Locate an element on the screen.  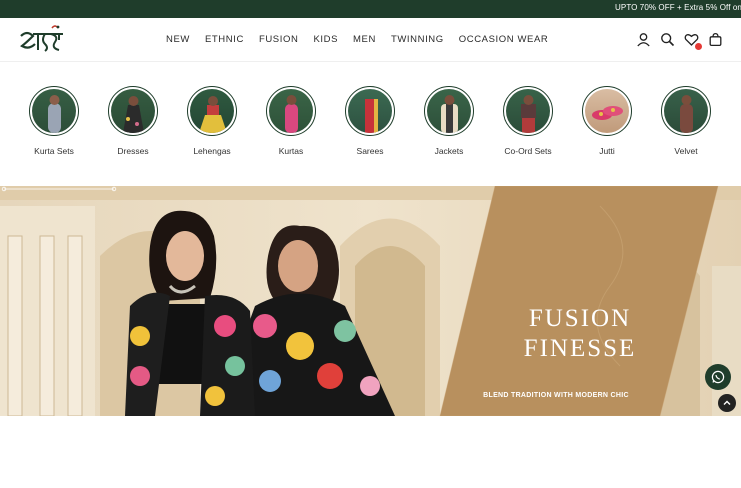
category-kurta-sets: Kurta Sets is located at coordinates (54, 121).